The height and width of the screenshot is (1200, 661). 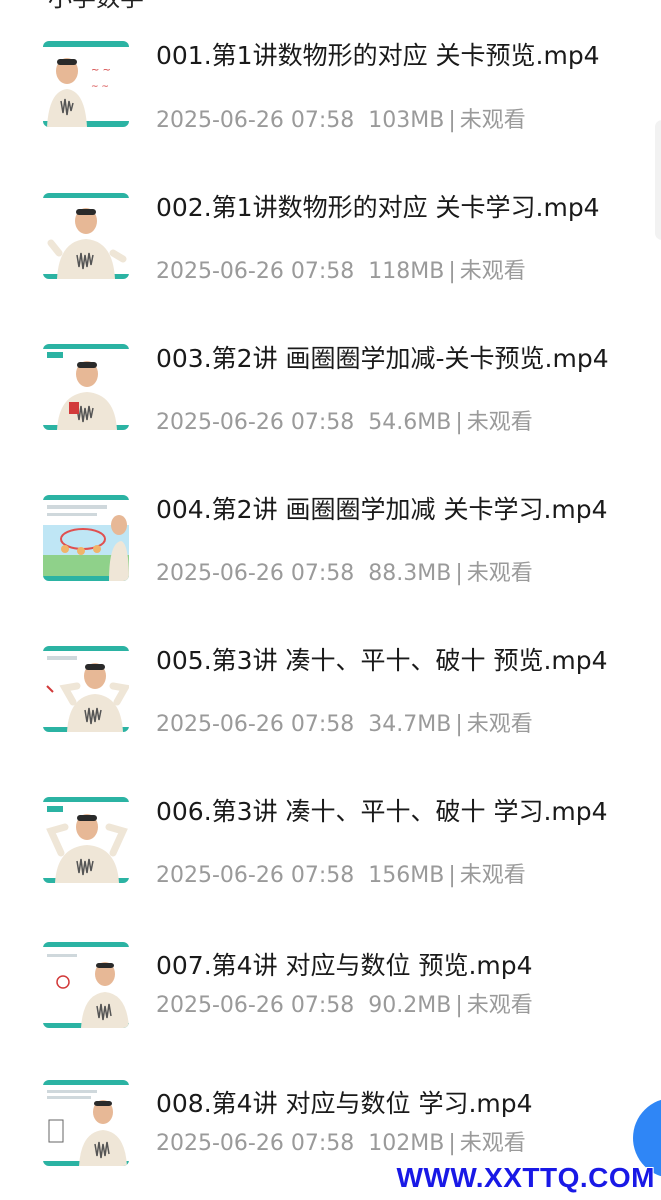 What do you see at coordinates (410, 1005) in the screenshot?
I see `file-size: 90.2MB` at bounding box center [410, 1005].